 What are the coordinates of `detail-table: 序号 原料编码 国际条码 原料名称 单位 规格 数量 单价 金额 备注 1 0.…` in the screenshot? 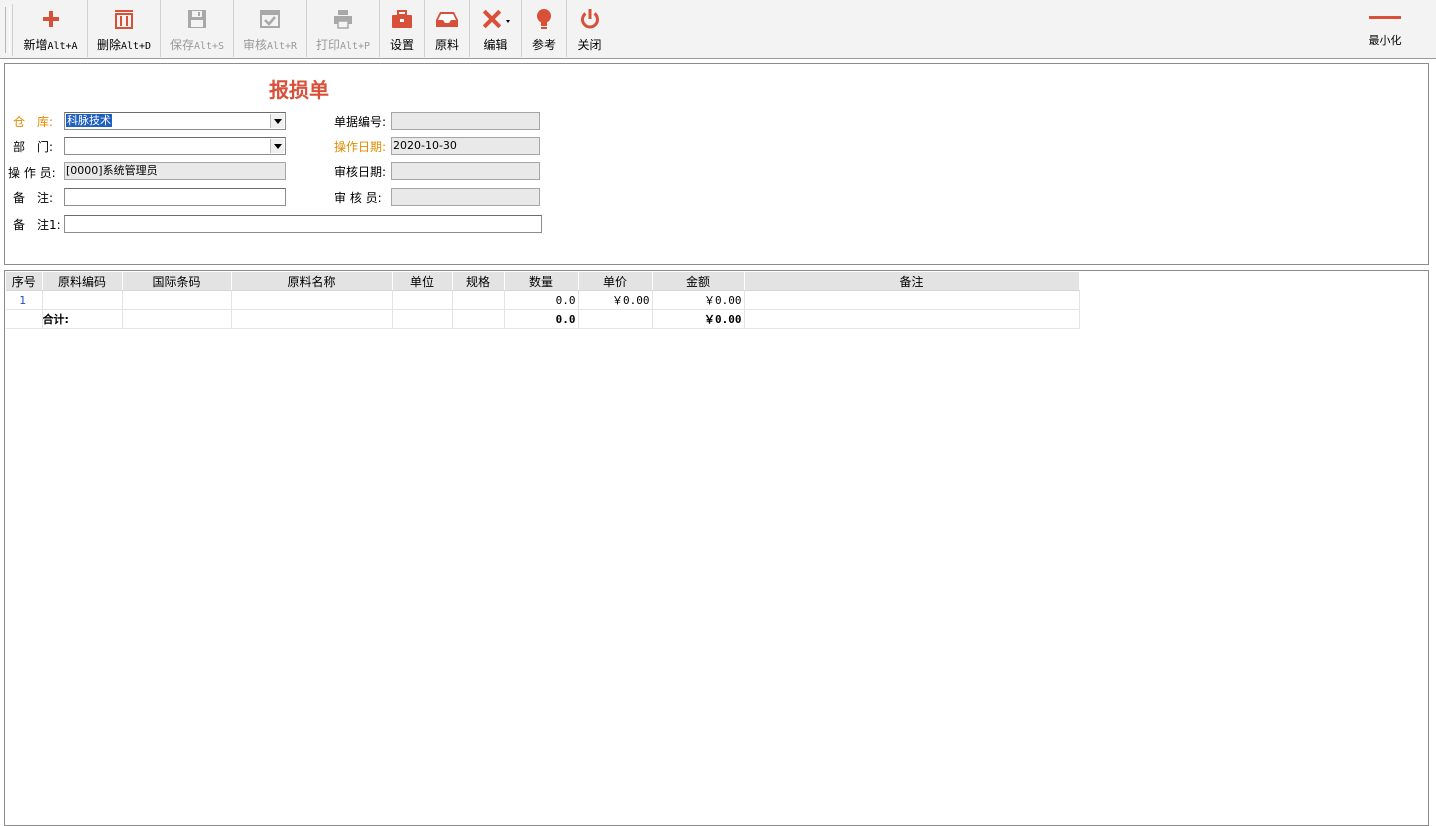 It's located at (543, 300).